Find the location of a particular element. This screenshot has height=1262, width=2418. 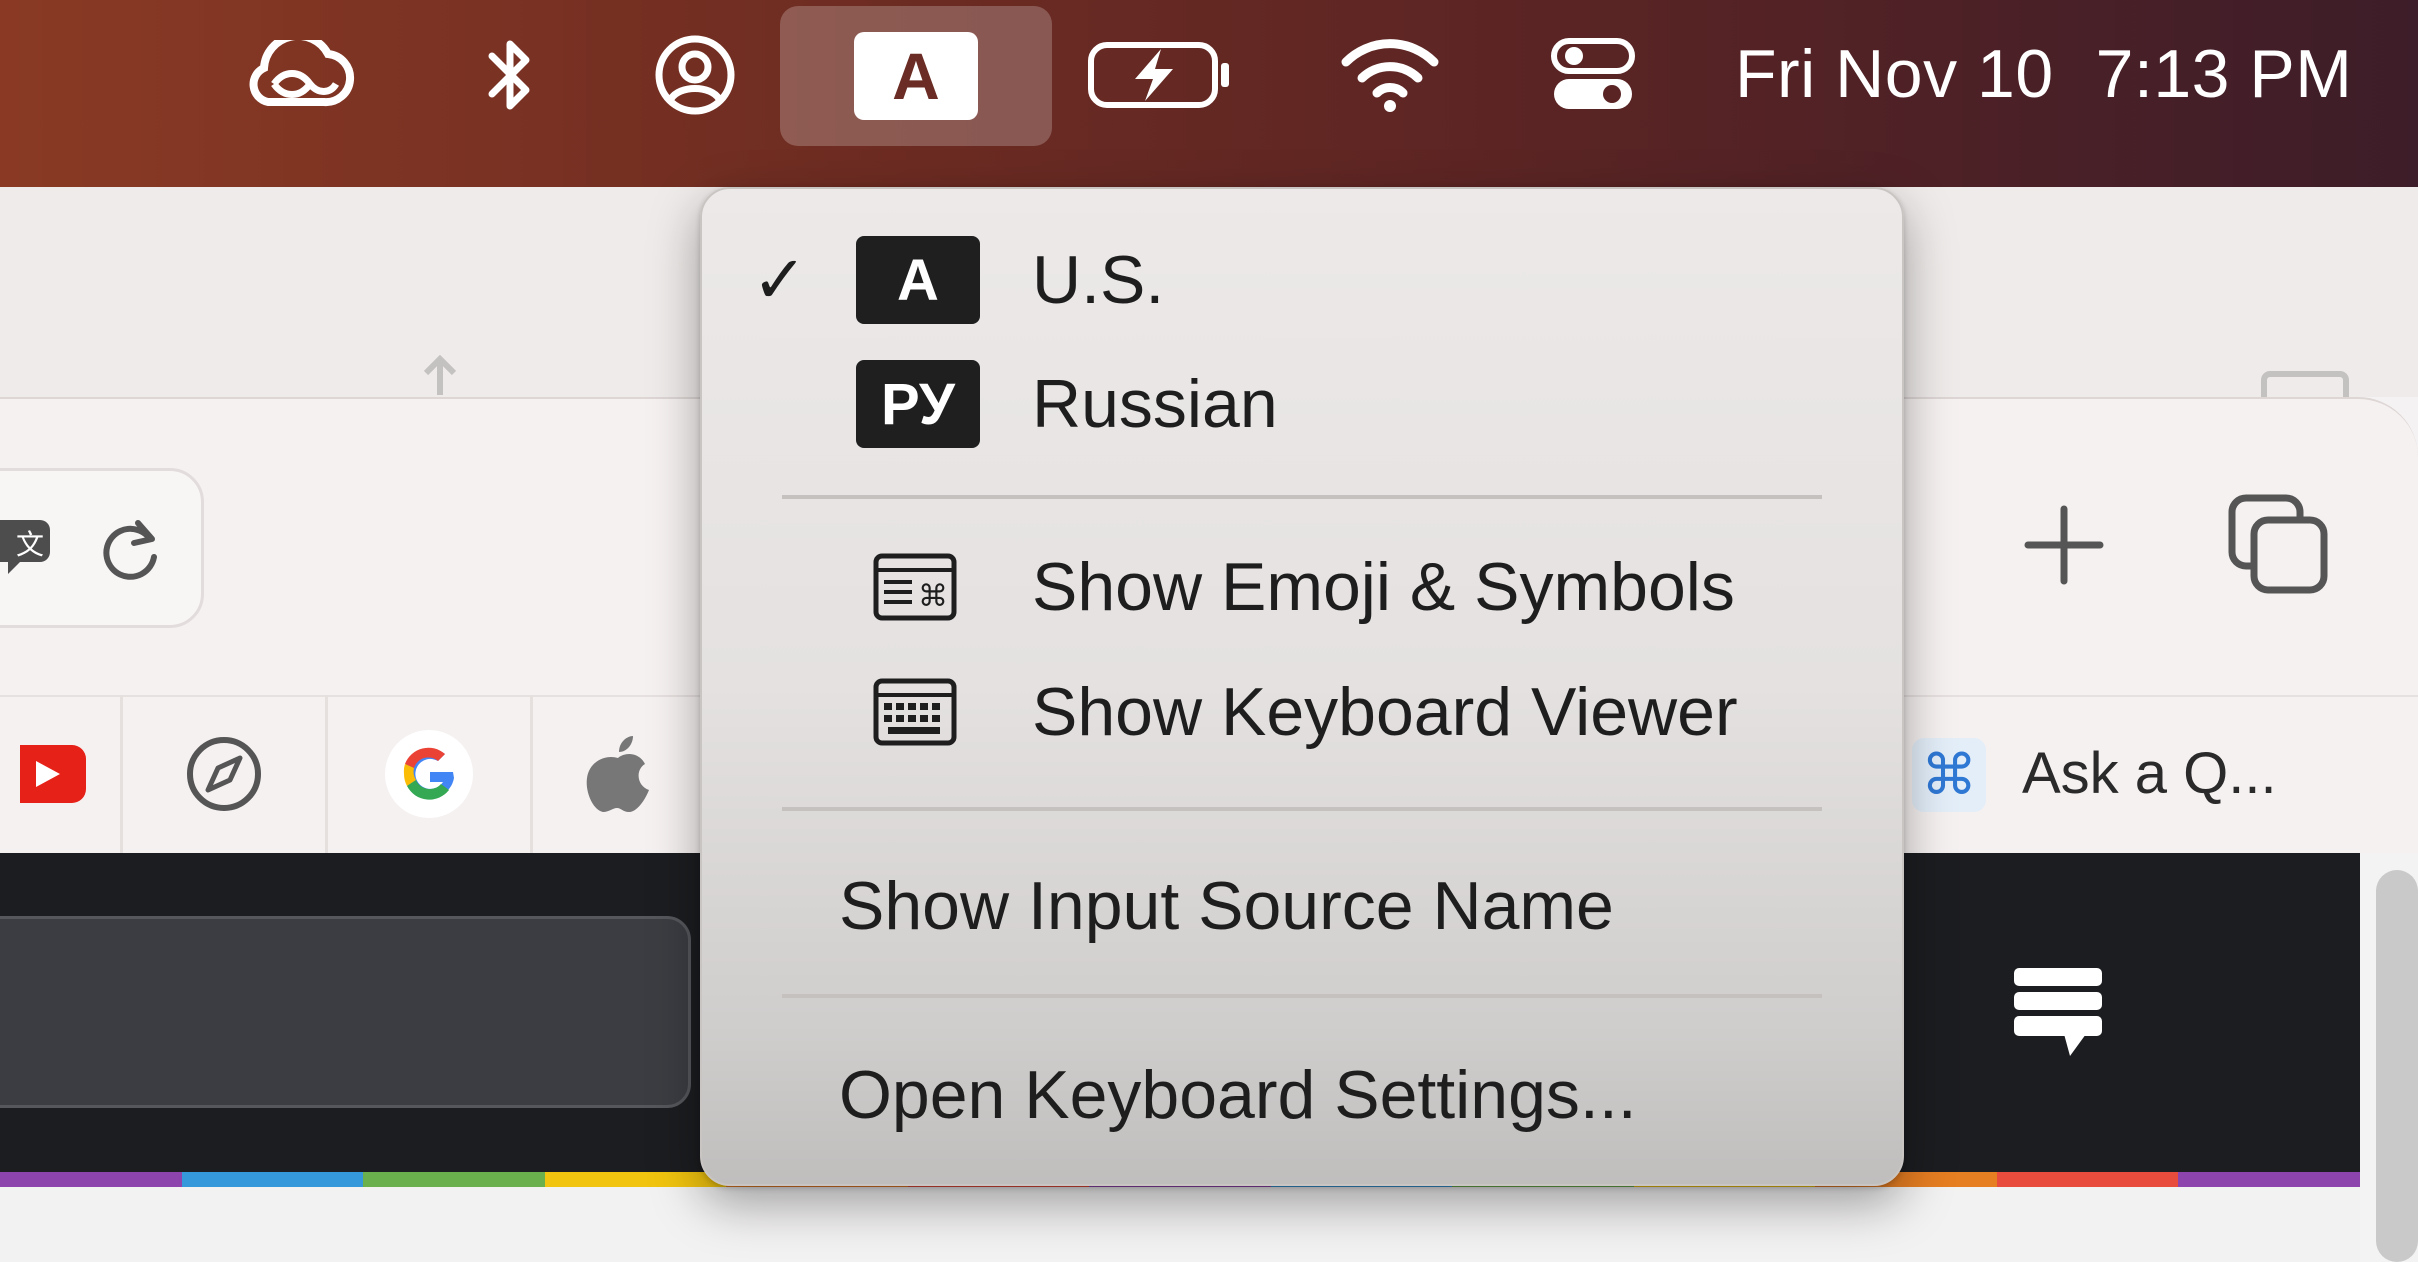

menu-item-show-emoji-symbols: ⌘ Show Emoji & Symbols is located at coordinates (1302, 587).